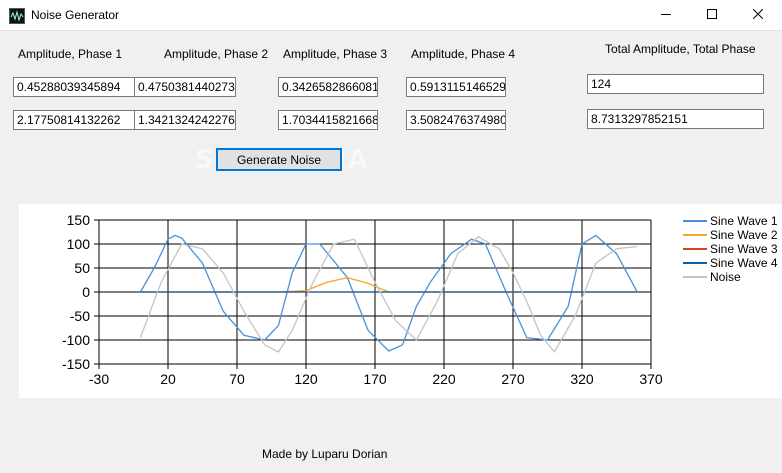 The height and width of the screenshot is (473, 782). What do you see at coordinates (185, 87) in the screenshot?
I see `amplitude-2-input: 0.47503814402736` at bounding box center [185, 87].